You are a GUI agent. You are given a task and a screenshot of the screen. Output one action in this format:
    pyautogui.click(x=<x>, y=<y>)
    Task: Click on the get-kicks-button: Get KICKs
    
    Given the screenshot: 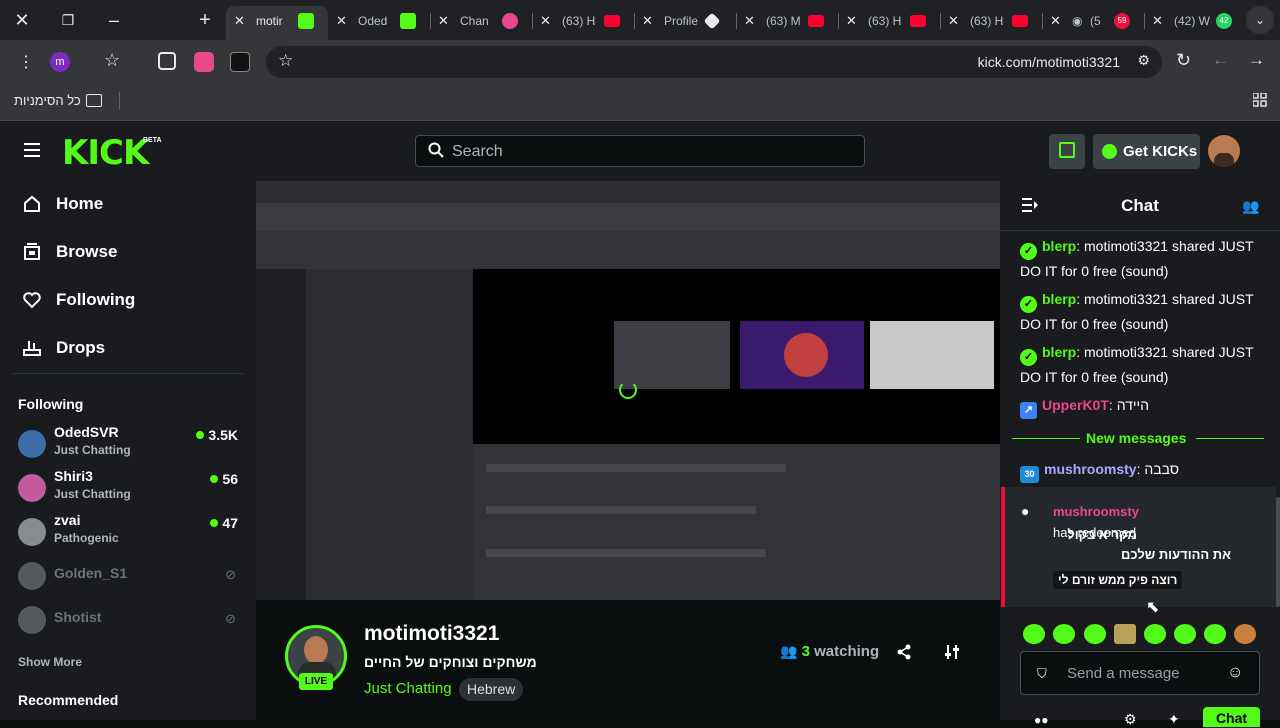 What is the action you would take?
    pyautogui.click(x=1146, y=151)
    